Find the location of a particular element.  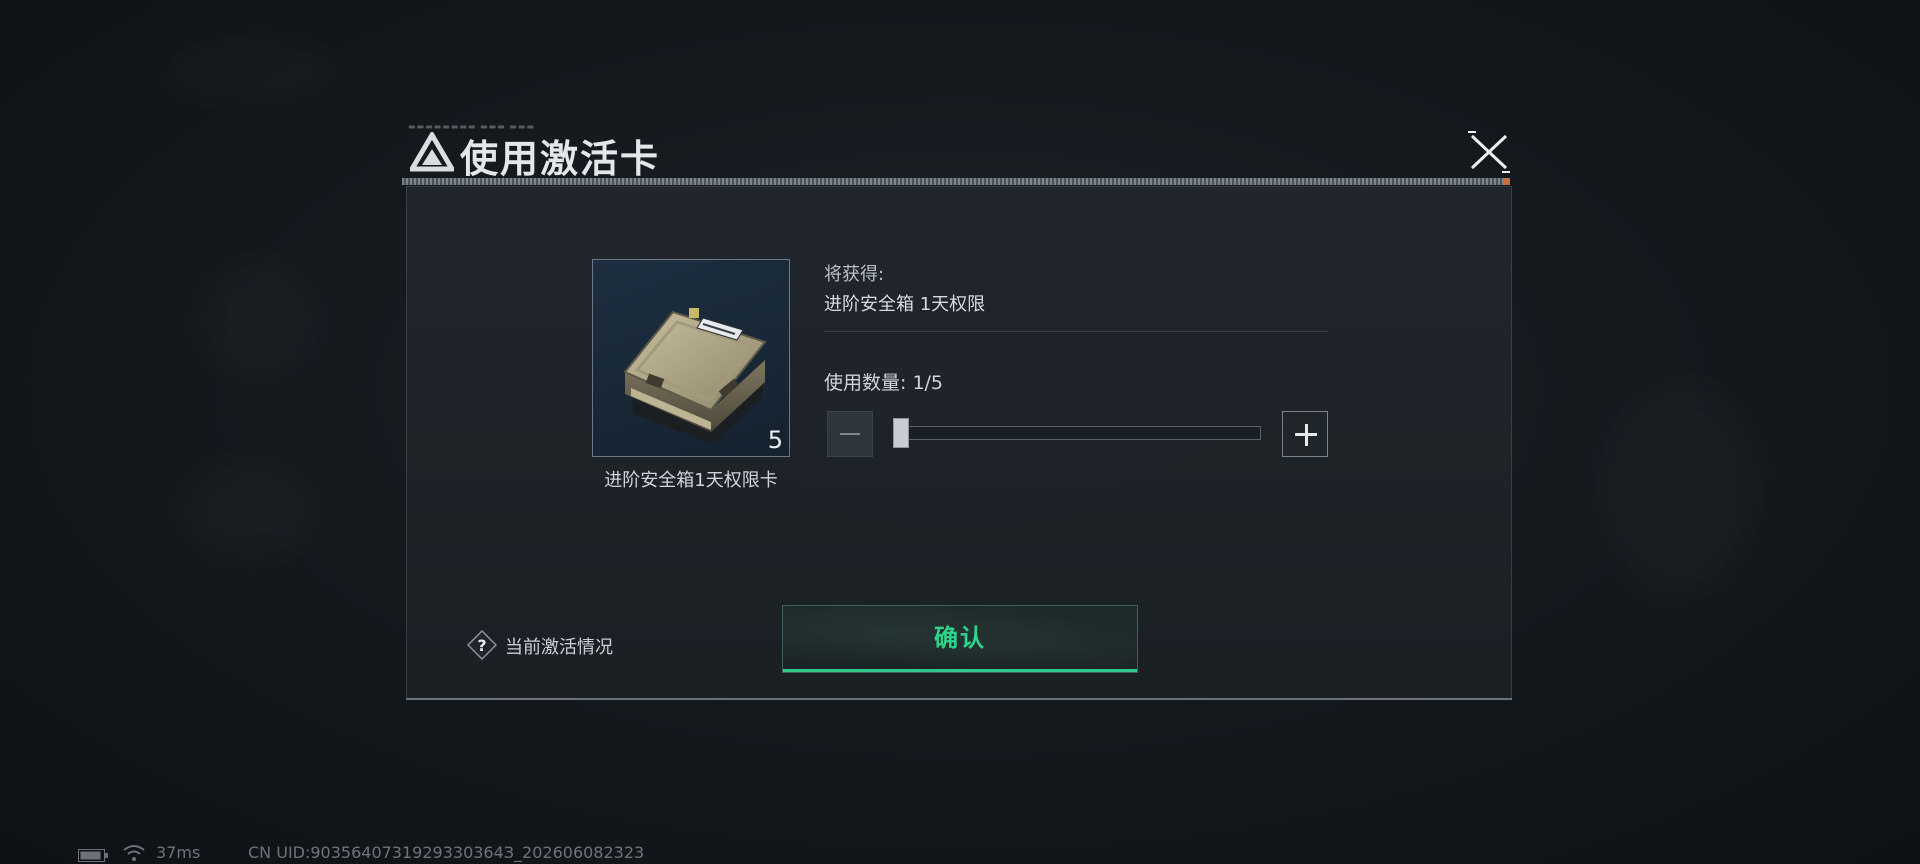

panel-bottom-border is located at coordinates (959, 699).